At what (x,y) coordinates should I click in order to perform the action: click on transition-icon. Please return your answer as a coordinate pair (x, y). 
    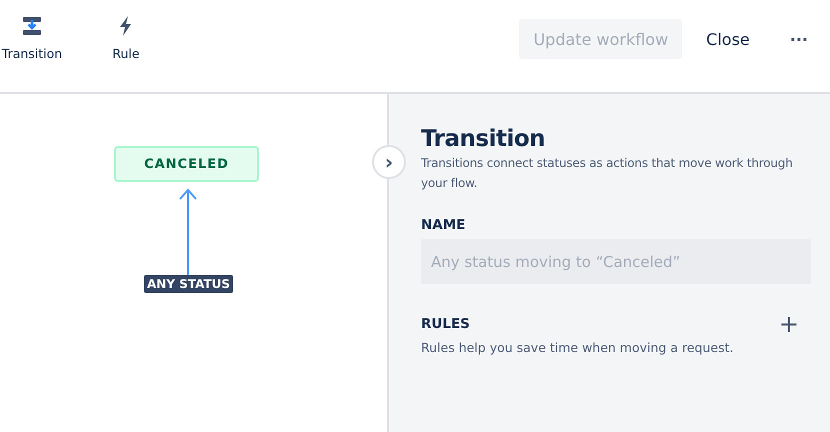
    Looking at the image, I should click on (32, 26).